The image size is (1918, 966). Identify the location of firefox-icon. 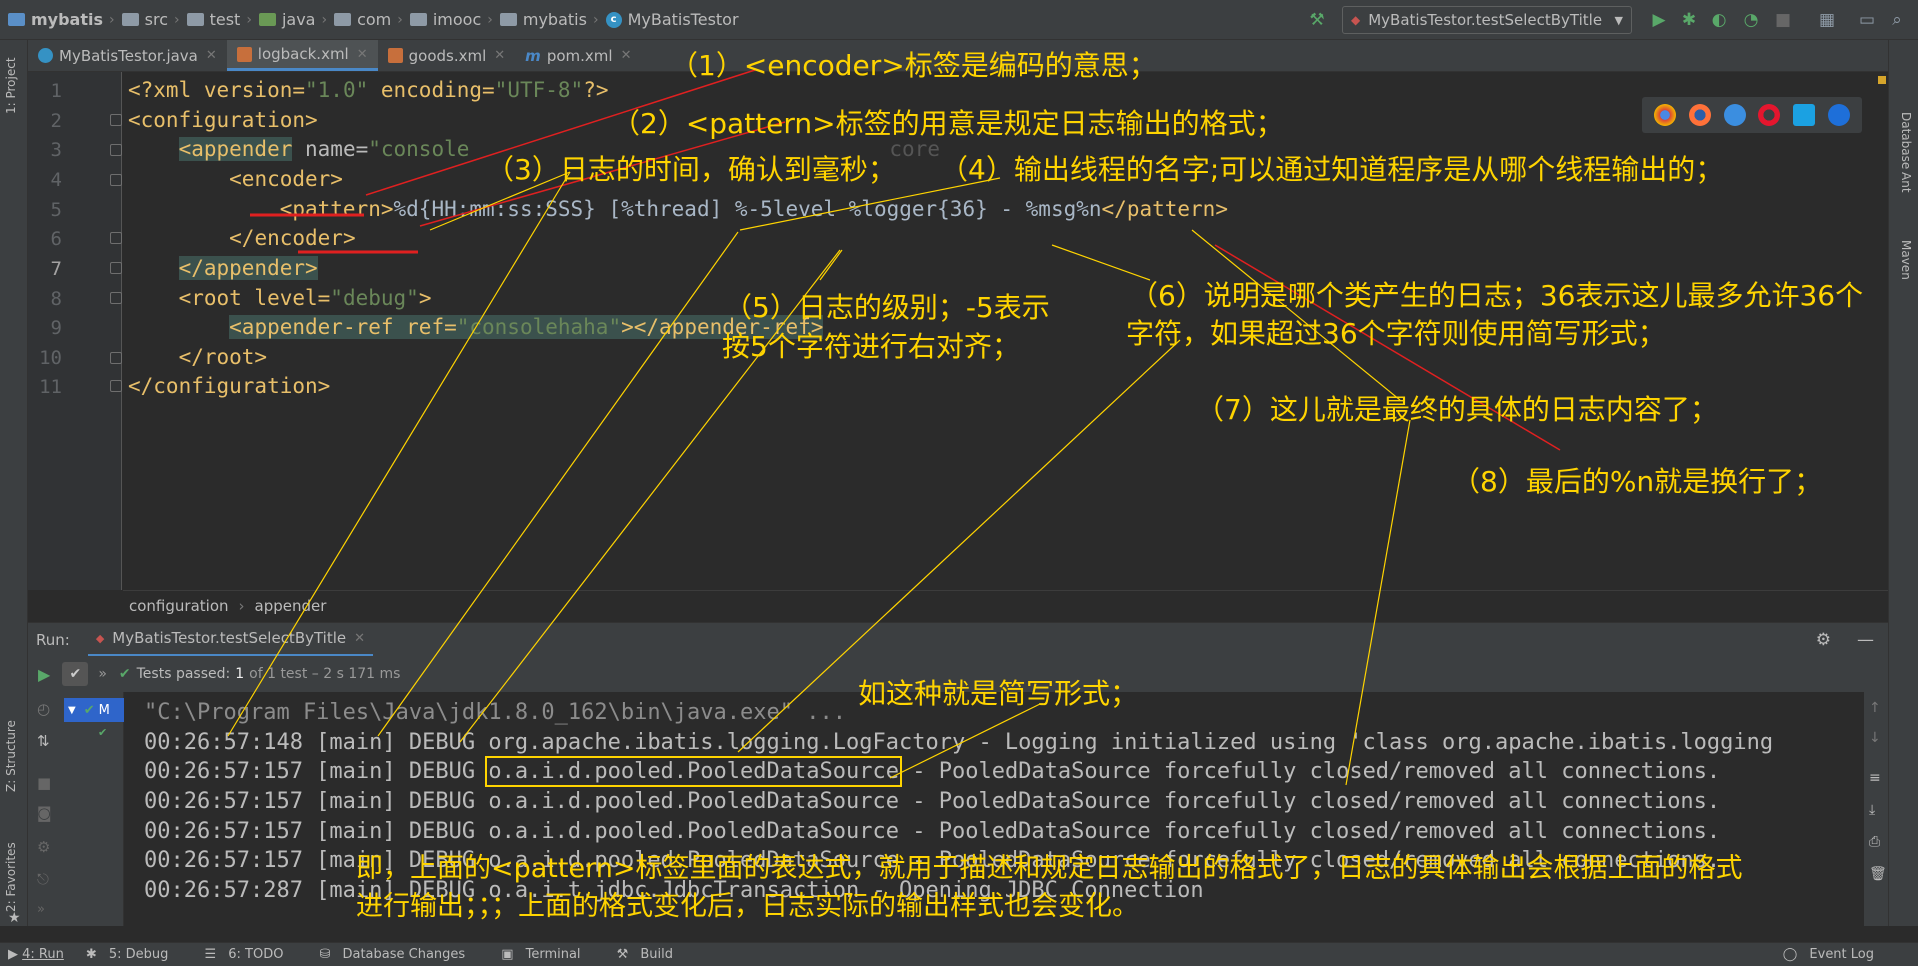
(1699, 115).